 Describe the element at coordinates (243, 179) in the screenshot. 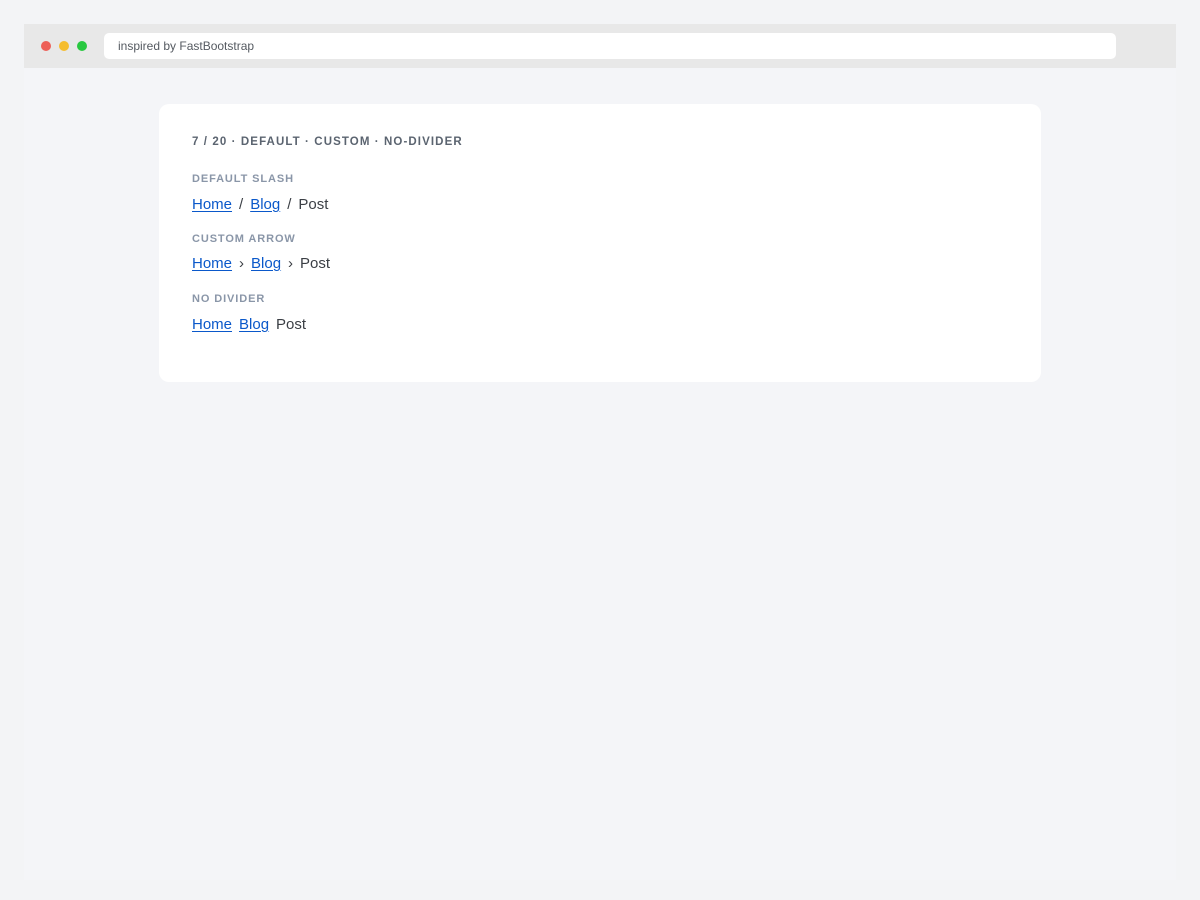

I see `section-label-default-slash: DEFAULT SLASH` at that location.